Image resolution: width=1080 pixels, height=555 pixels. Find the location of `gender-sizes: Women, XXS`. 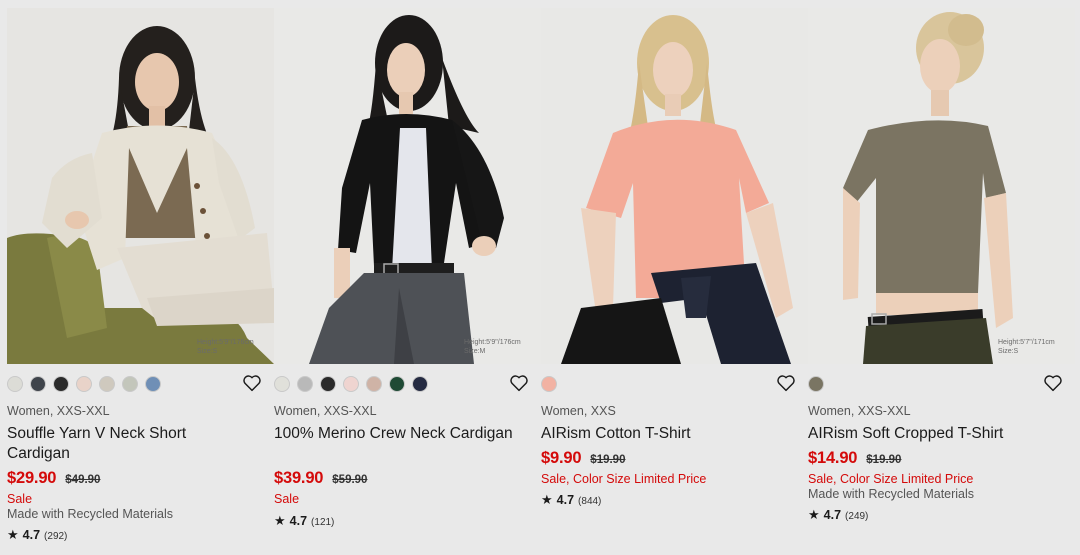

gender-sizes: Women, XXS is located at coordinates (578, 411).